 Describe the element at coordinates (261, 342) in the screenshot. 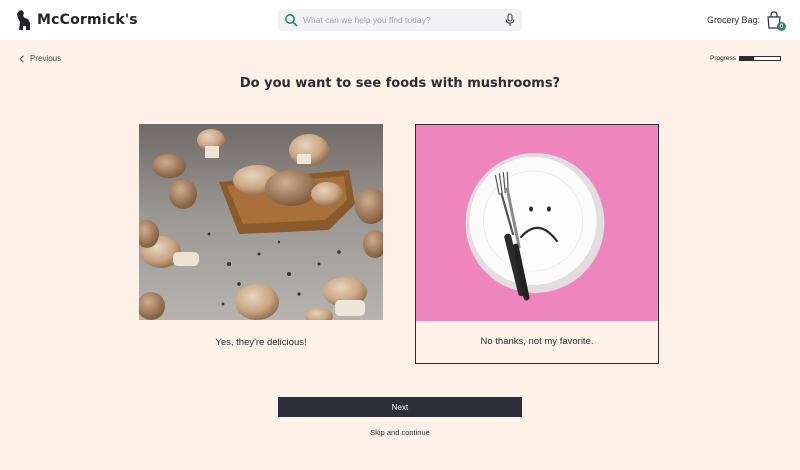

I see `option-label-yes: Yes, they're delicious!` at that location.